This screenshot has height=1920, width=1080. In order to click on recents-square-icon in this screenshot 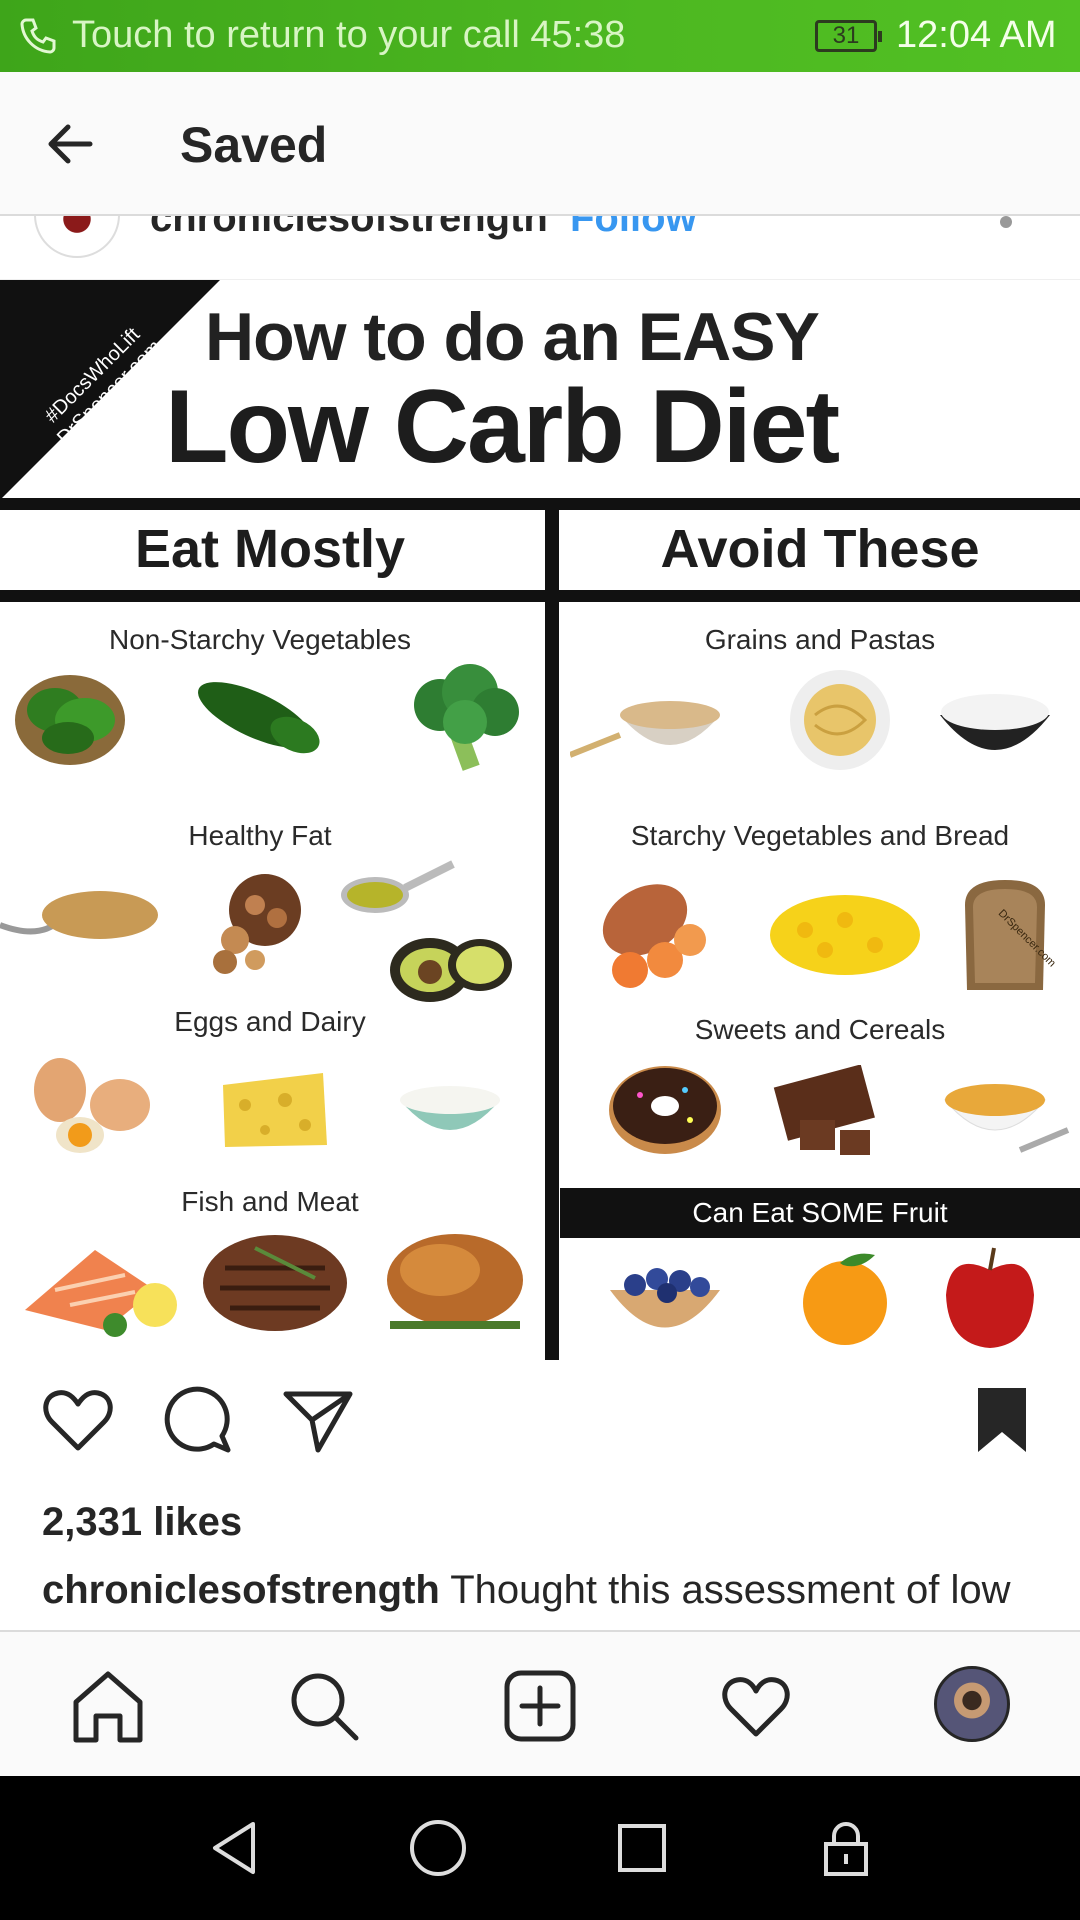, I will do `click(642, 1848)`.